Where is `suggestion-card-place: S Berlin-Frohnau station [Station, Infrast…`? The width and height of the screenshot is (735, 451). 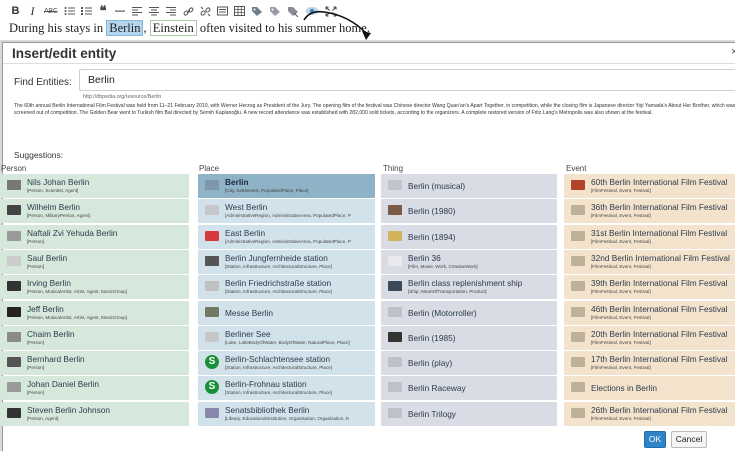 suggestion-card-place: S Berlin-Frohnau station [Station, Infrast… is located at coordinates (286, 388).